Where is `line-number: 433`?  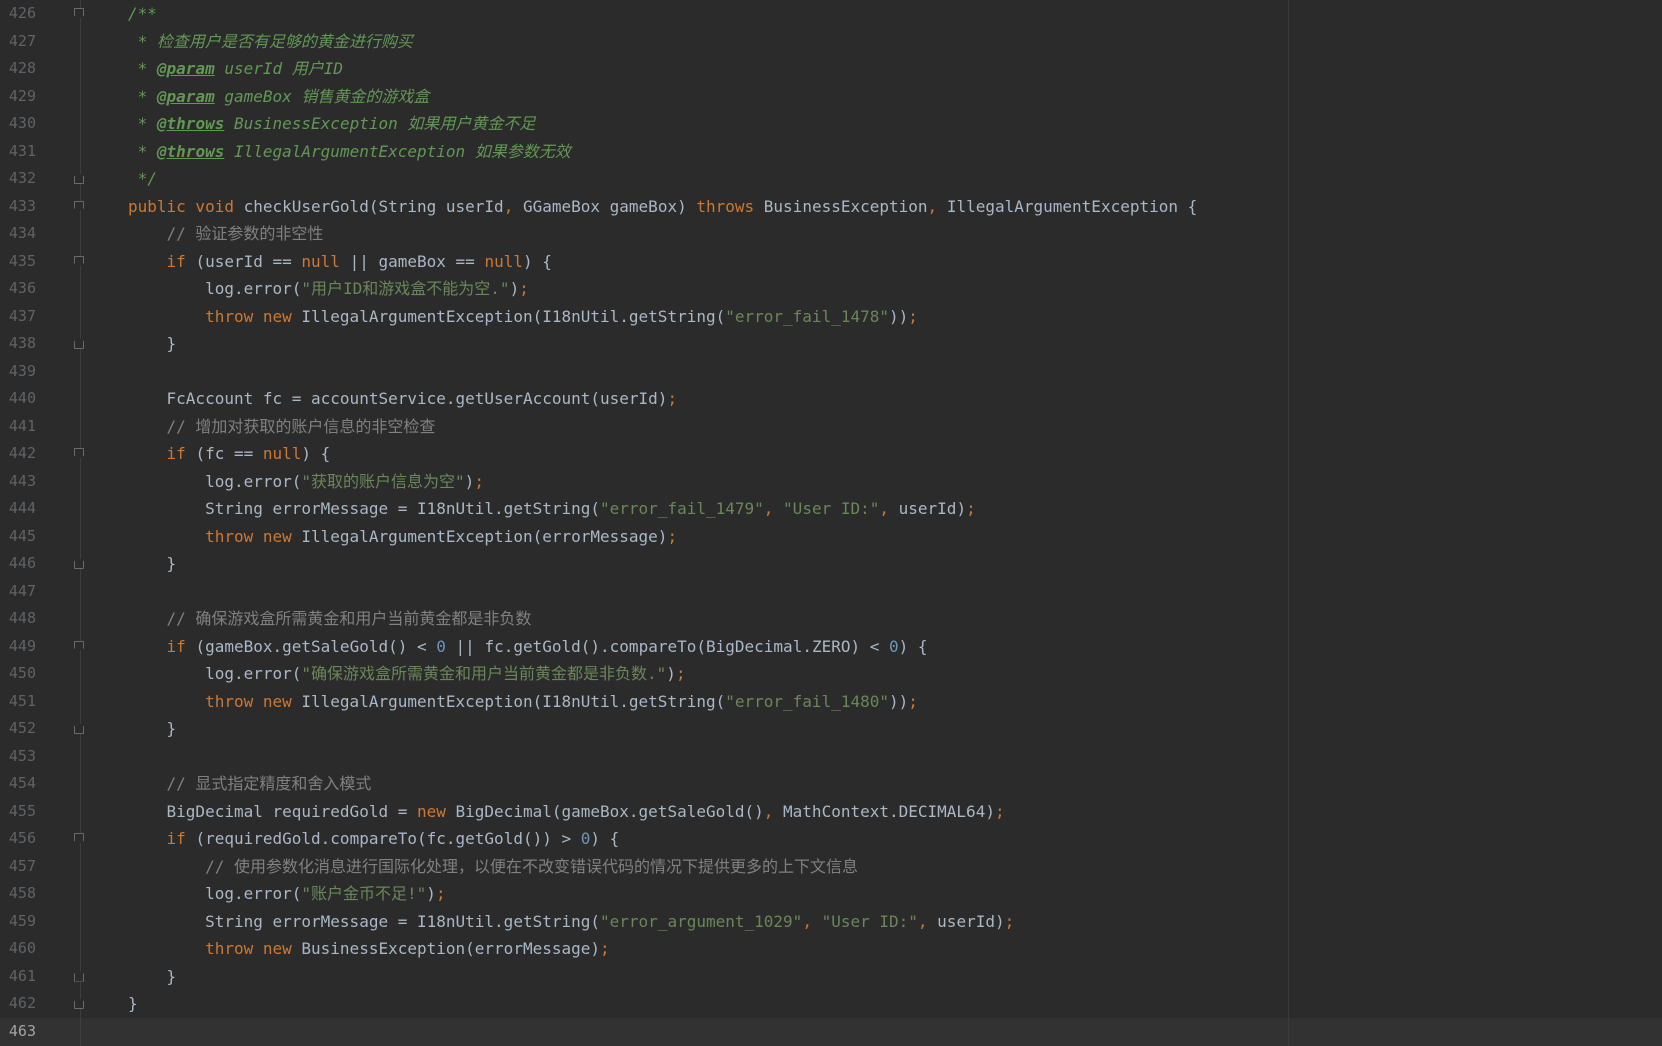
line-number: 433 is located at coordinates (22, 205).